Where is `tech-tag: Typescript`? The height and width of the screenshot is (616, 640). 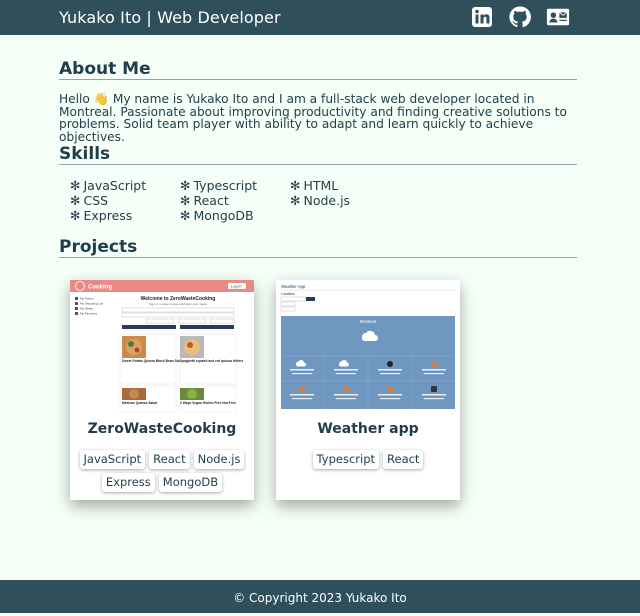 tech-tag: Typescript is located at coordinates (346, 459).